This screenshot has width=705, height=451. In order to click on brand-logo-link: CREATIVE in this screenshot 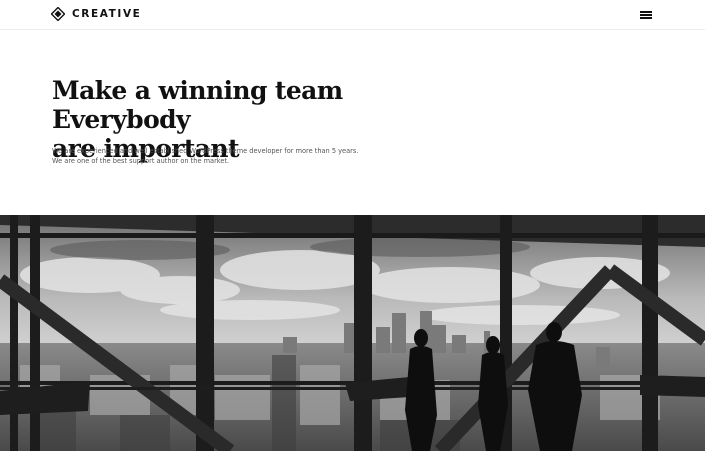, I will do `click(96, 14)`.